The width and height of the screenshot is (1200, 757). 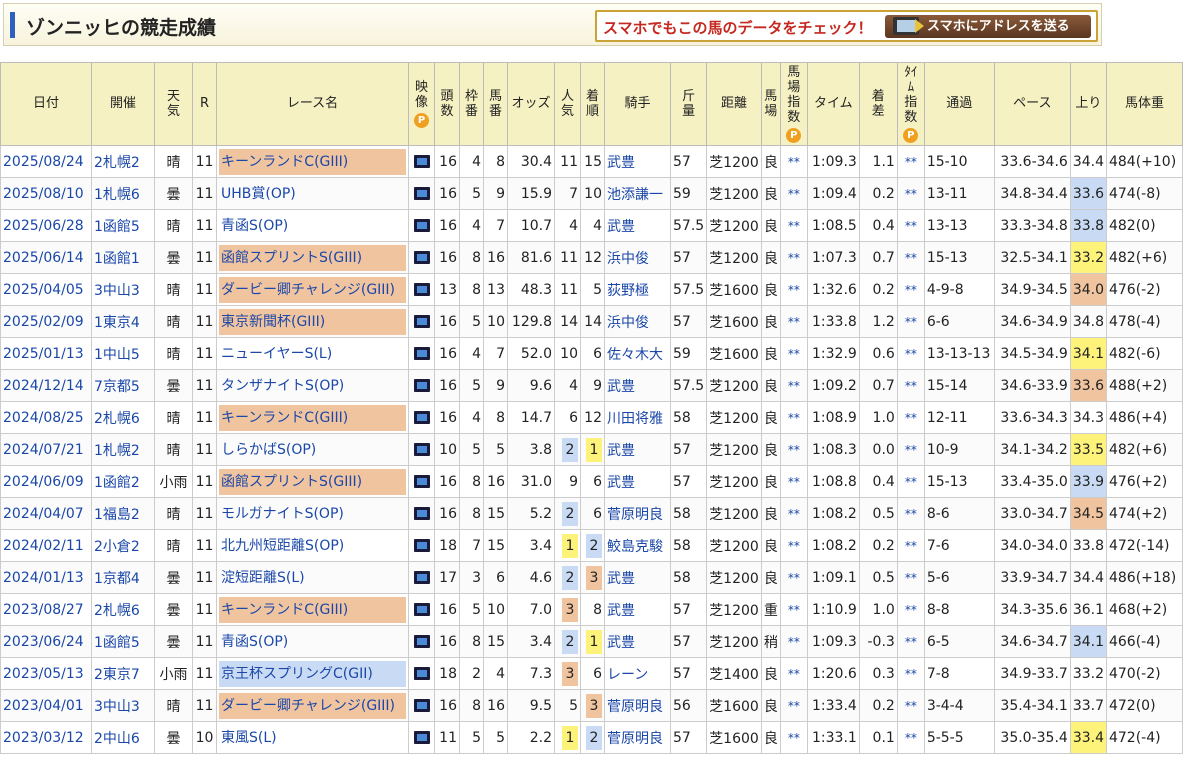 What do you see at coordinates (249, 738) in the screenshot?
I see `race-name-text: 東風S(L)` at bounding box center [249, 738].